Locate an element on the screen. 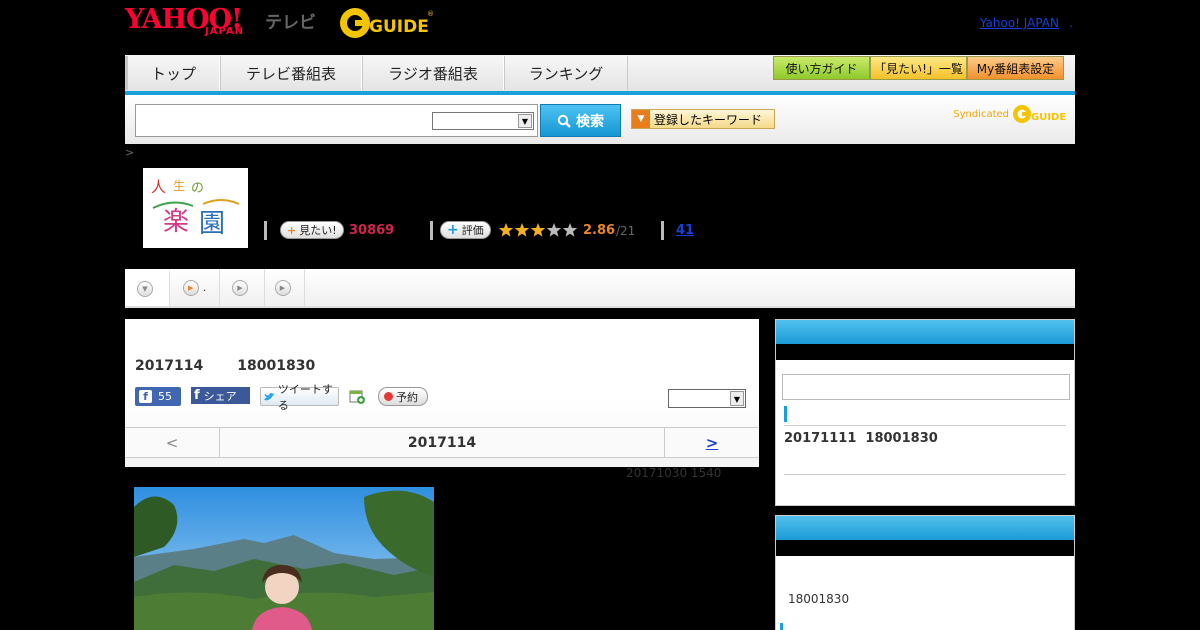 Image resolution: width=1200 pixels, height=630 pixels. facebook-icon: f is located at coordinates (197, 395).